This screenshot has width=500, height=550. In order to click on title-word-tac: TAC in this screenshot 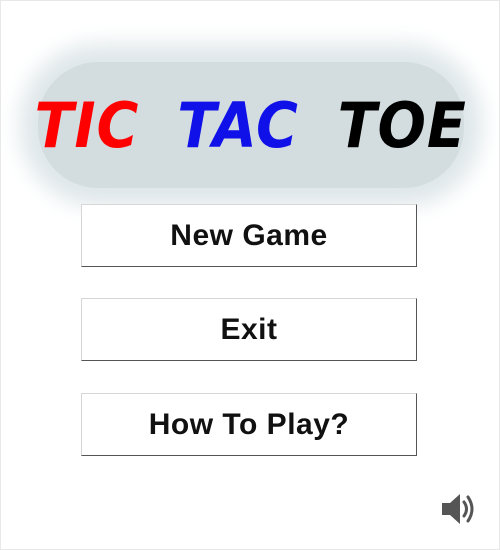, I will do `click(238, 125)`.